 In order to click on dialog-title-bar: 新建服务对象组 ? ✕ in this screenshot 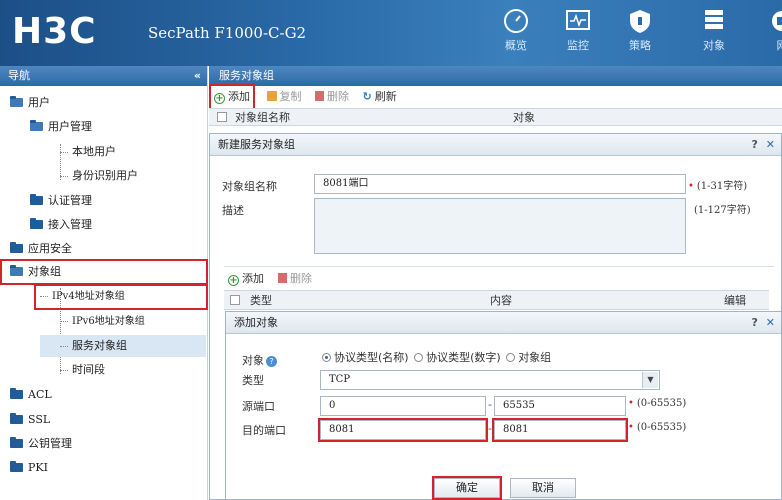, I will do `click(495, 145)`.